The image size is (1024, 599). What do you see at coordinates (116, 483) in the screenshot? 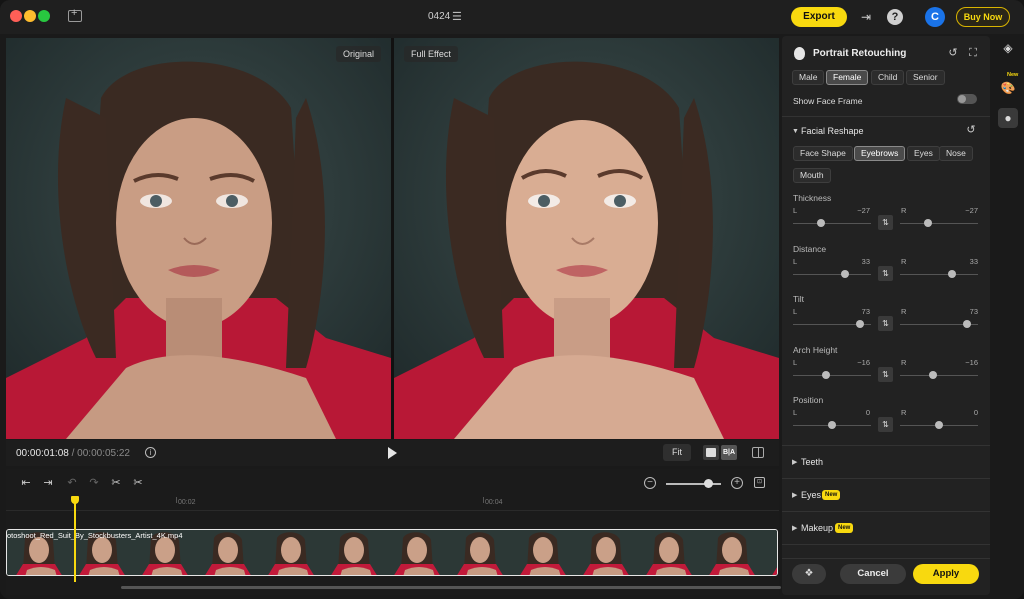
I see `split-icon: ✂` at bounding box center [116, 483].